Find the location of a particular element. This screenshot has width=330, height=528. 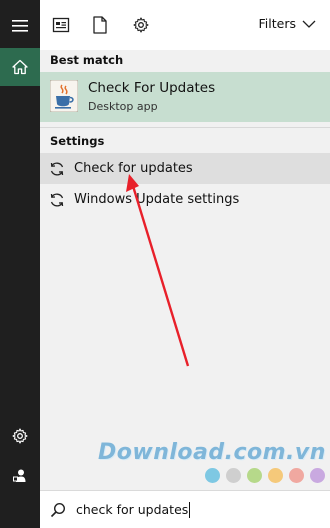

hamburger-menu-icon is located at coordinates (20, 26).